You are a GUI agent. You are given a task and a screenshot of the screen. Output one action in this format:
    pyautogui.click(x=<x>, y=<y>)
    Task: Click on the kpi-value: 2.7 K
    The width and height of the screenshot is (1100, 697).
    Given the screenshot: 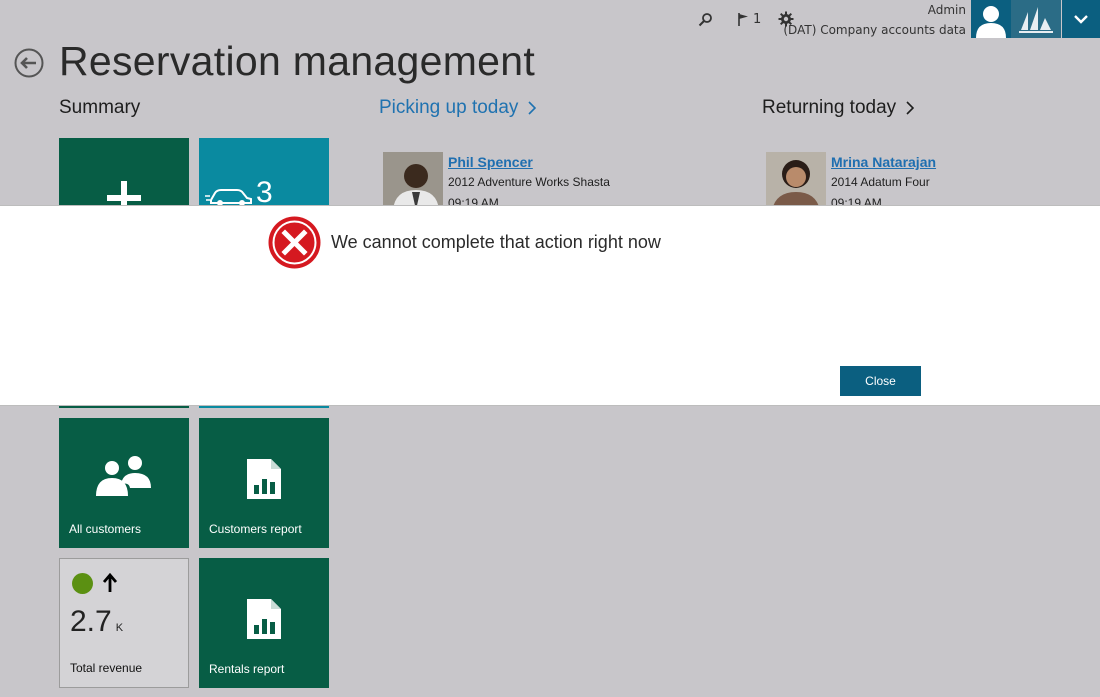 What is the action you would take?
    pyautogui.click(x=96, y=622)
    